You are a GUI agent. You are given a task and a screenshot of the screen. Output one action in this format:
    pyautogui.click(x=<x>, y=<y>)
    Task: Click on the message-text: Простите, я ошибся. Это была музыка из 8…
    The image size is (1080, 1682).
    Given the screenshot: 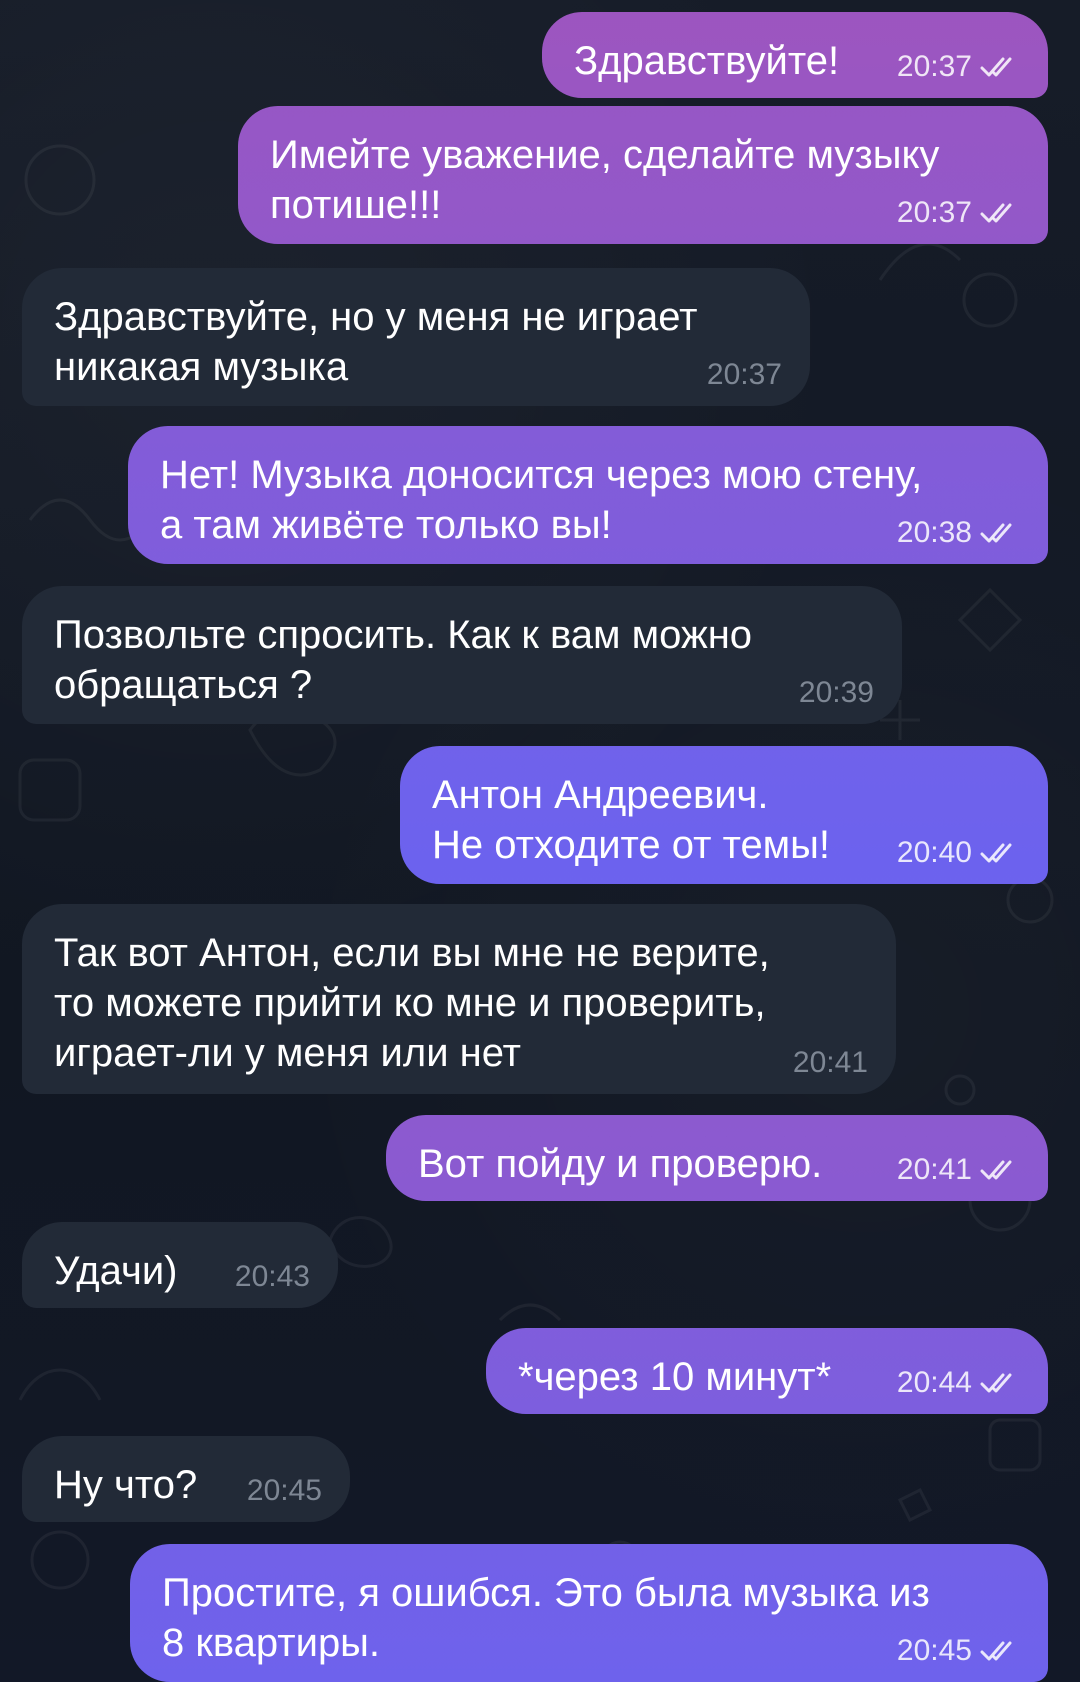 What is the action you would take?
    pyautogui.click(x=546, y=1618)
    